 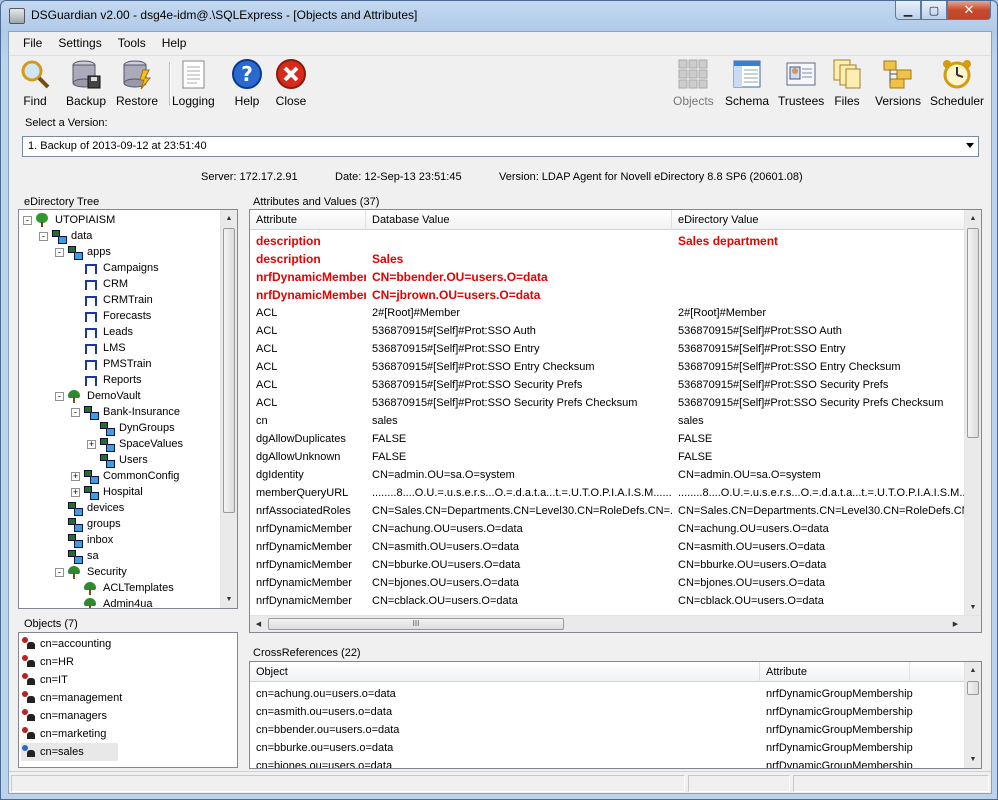 I want to click on tree-node: CRMTrain, so click(x=112, y=300).